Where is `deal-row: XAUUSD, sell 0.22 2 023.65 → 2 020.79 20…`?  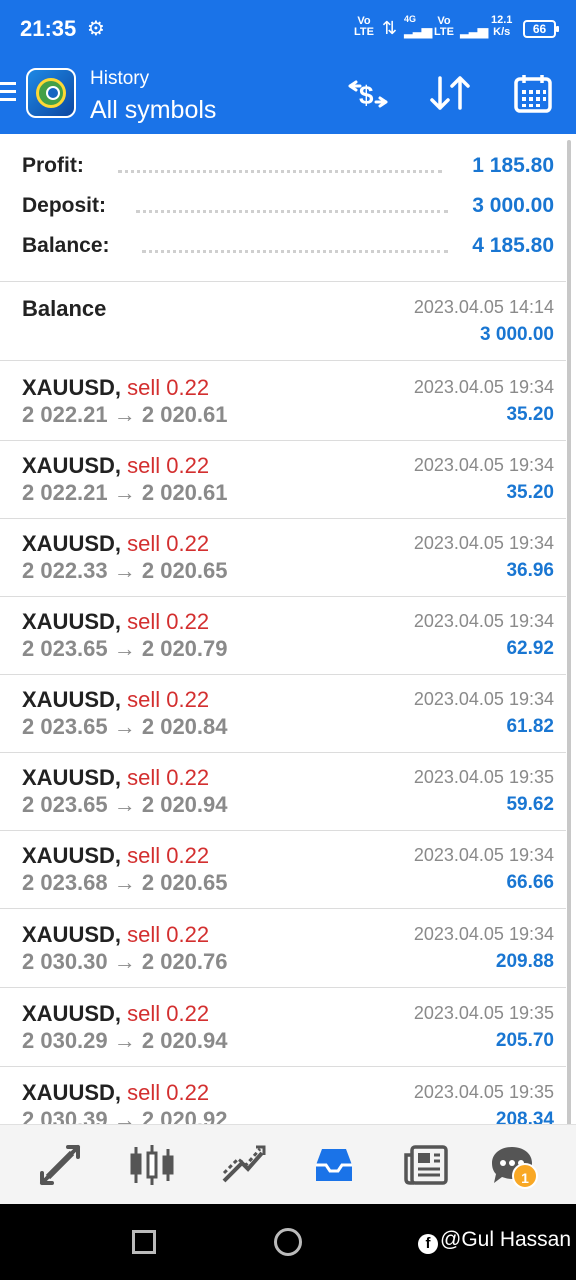
deal-row: XAUUSD, sell 0.22 2 023.65 → 2 020.79 20… is located at coordinates (283, 635).